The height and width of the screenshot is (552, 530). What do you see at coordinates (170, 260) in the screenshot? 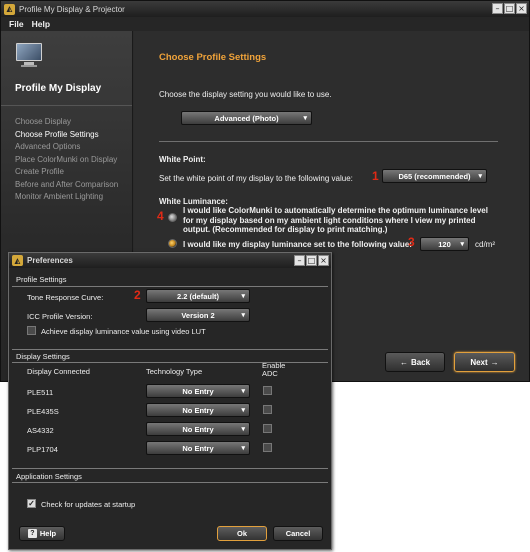
I see `preferences-titlebar: ◭ Preferences – □ ×` at bounding box center [170, 260].